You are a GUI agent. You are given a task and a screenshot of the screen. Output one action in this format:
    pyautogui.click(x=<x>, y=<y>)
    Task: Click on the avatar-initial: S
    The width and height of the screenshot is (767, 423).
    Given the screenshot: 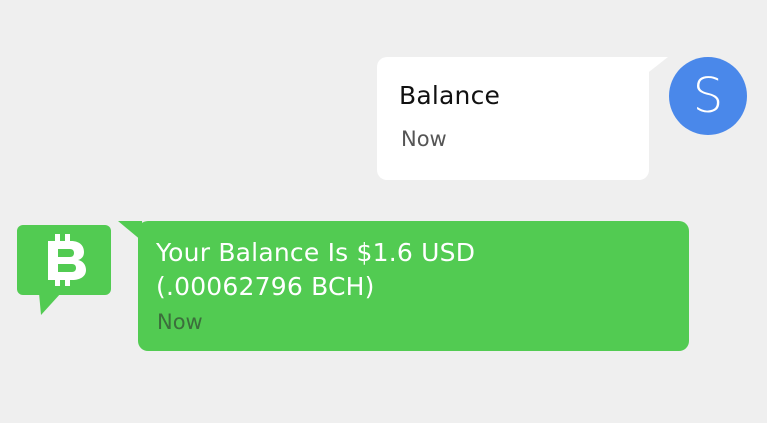 What is the action you would take?
    pyautogui.click(x=708, y=96)
    